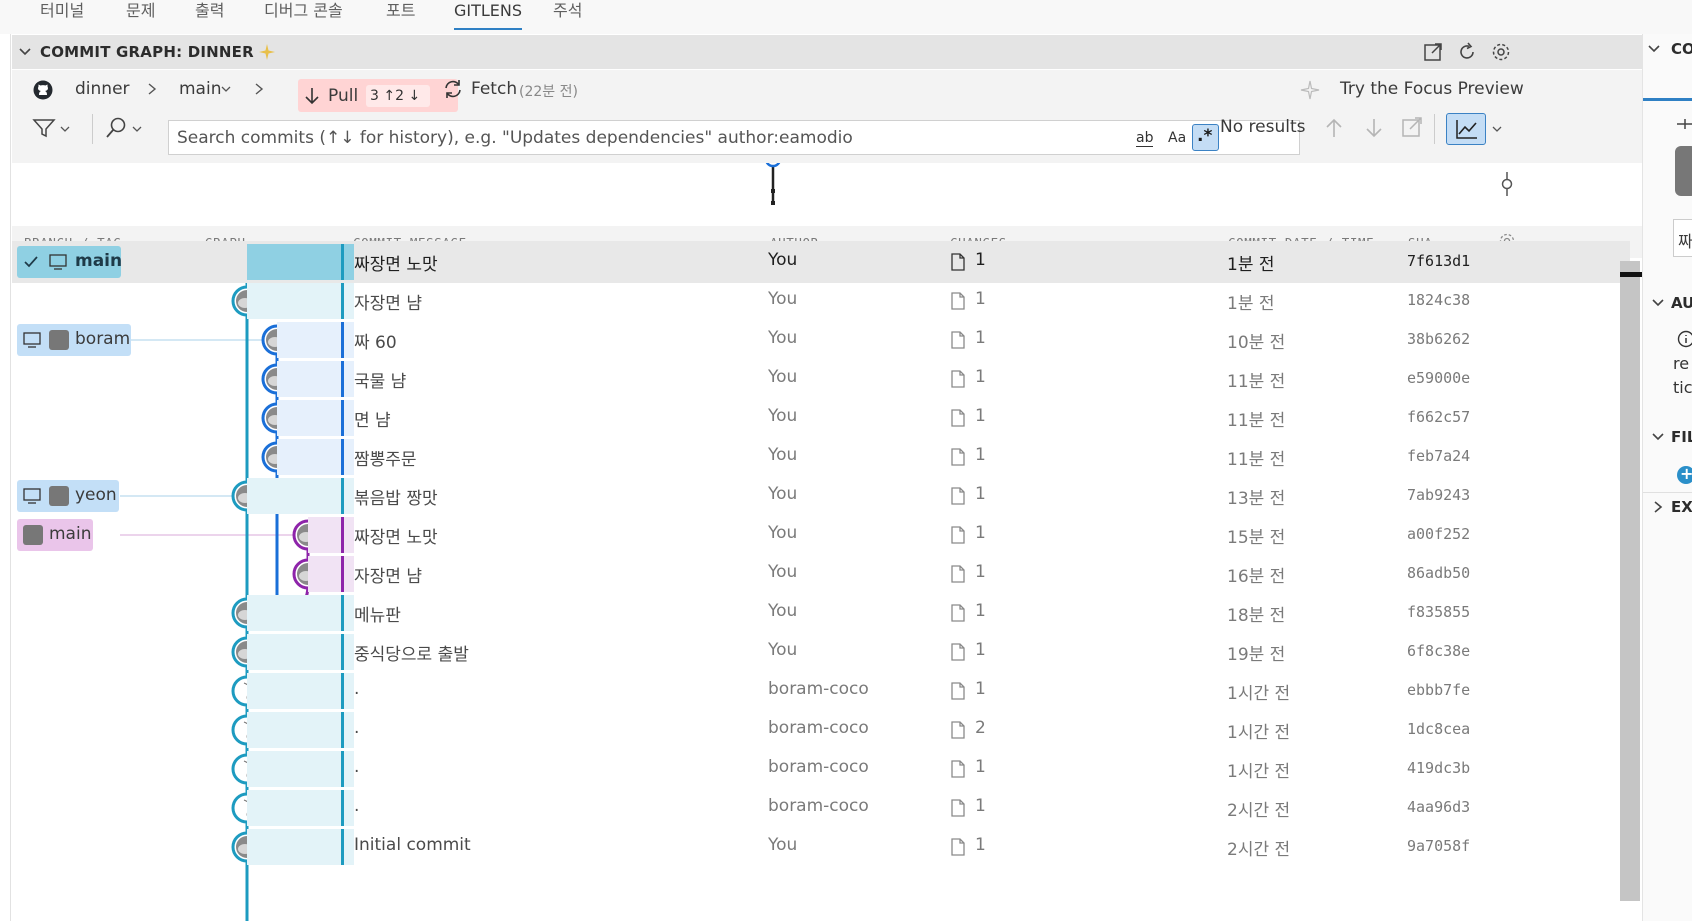 The width and height of the screenshot is (1692, 921). I want to click on commit-date: 1시간 전, so click(1259, 733).